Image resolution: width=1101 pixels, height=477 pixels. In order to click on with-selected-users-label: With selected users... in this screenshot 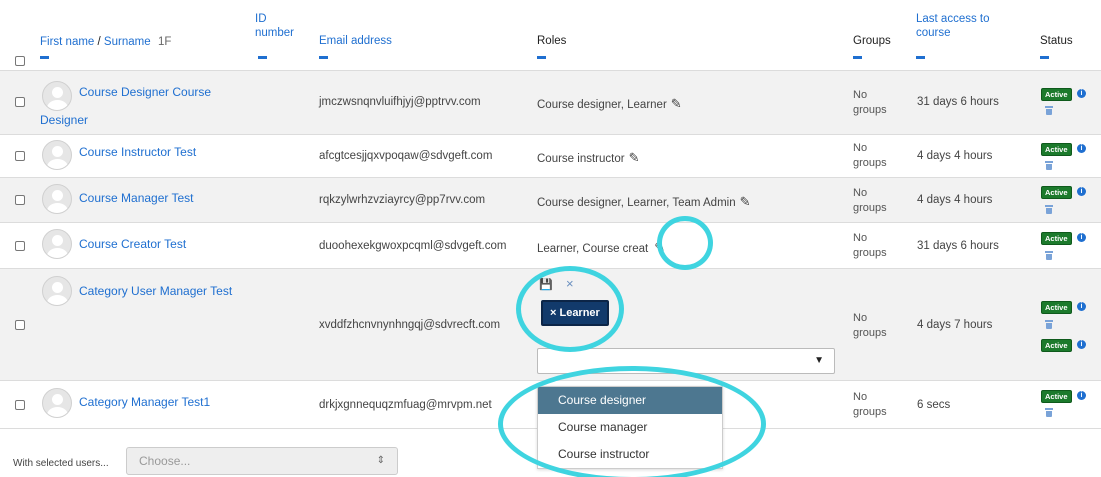, I will do `click(61, 463)`.